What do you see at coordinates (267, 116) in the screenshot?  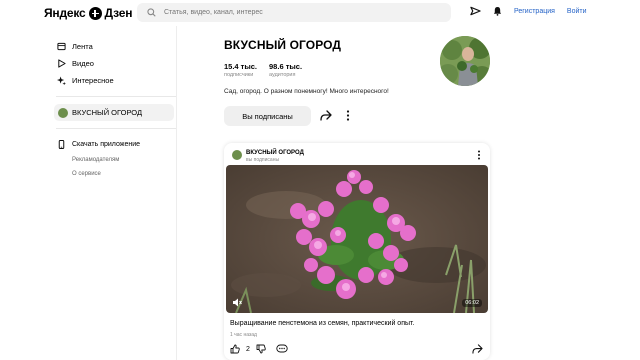 I see `subscribed-button: Вы подписаны` at bounding box center [267, 116].